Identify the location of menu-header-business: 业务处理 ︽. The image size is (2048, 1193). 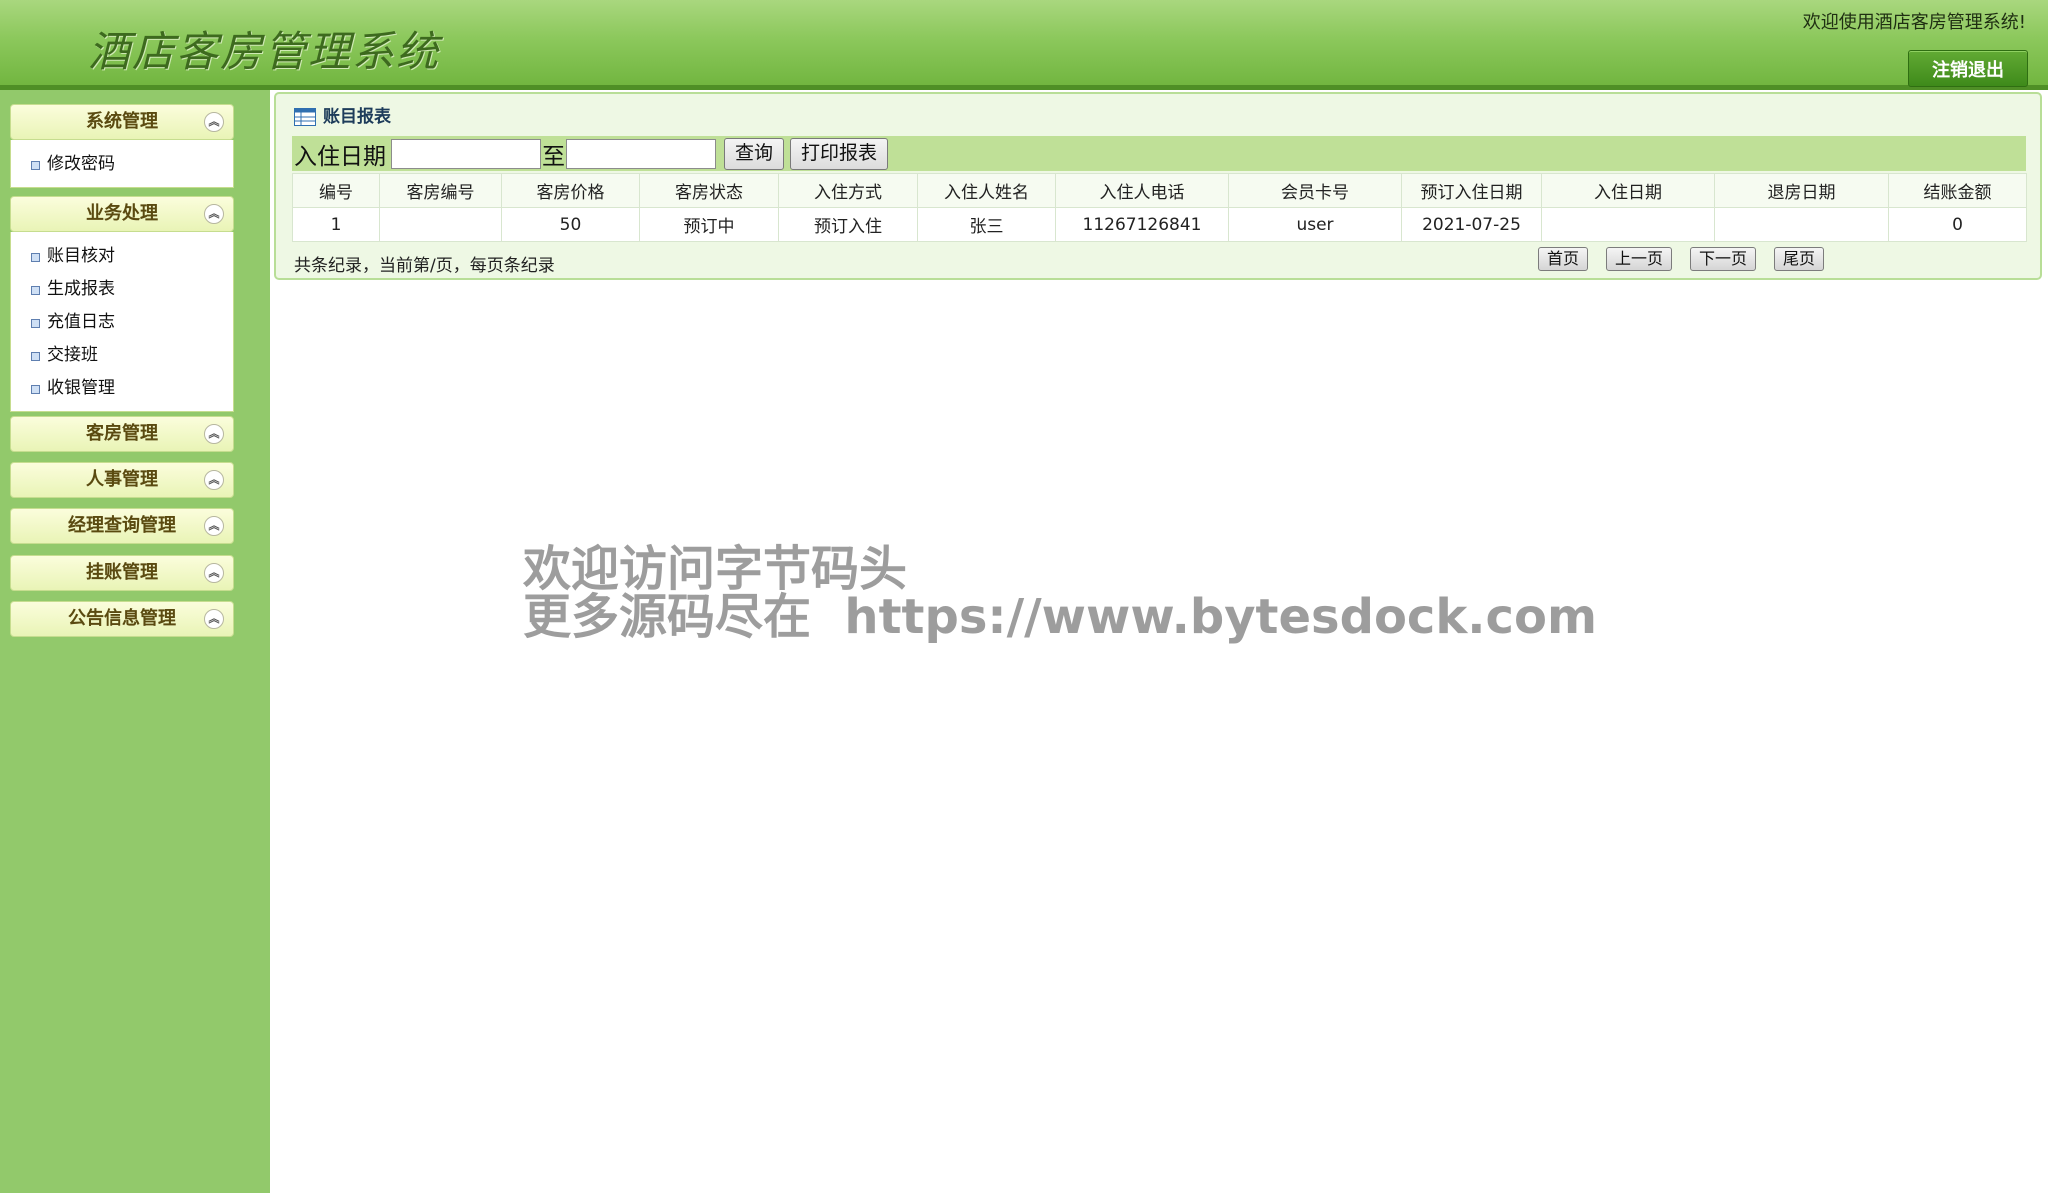
(122, 214).